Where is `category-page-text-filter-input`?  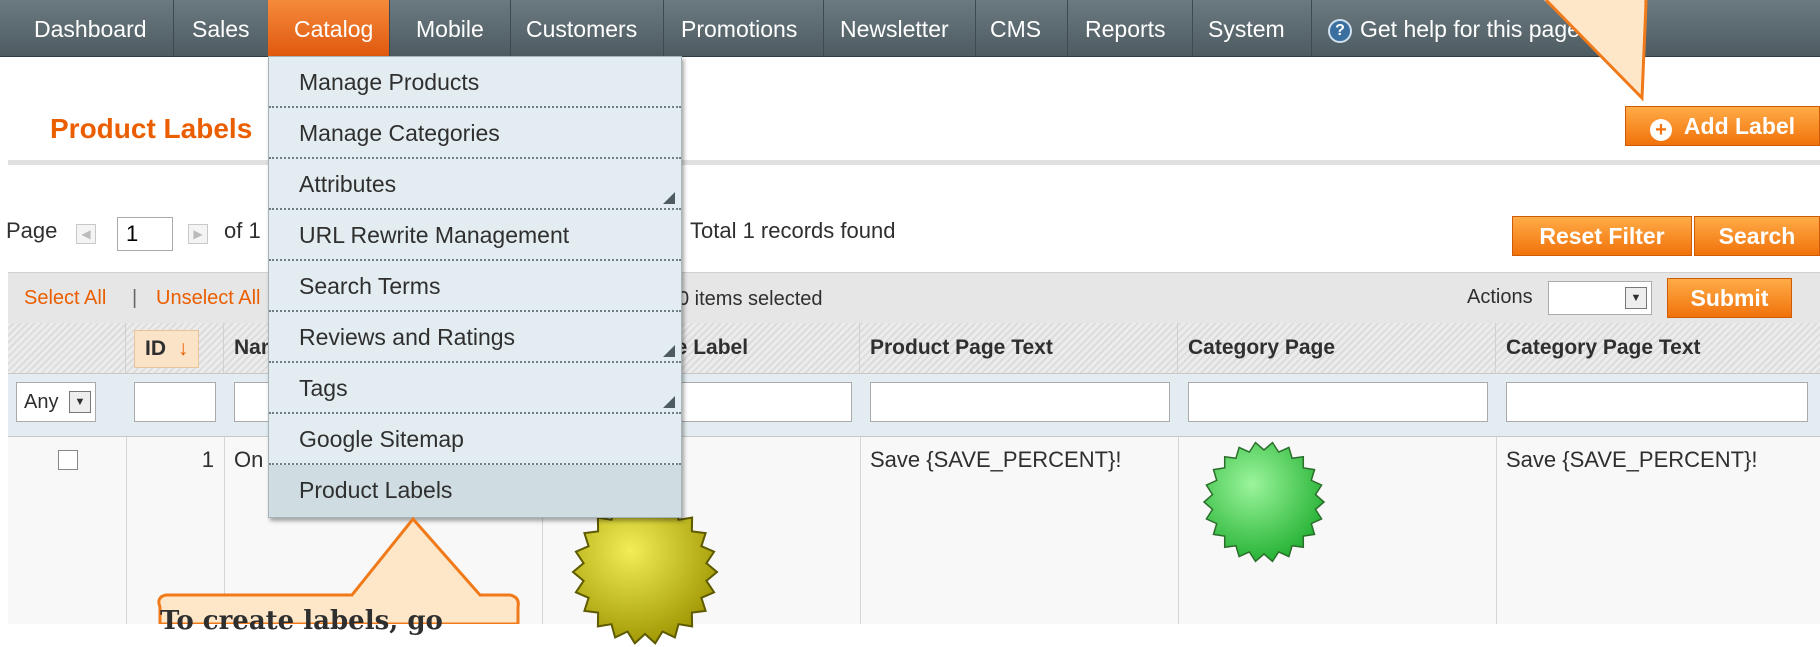 category-page-text-filter-input is located at coordinates (1657, 402).